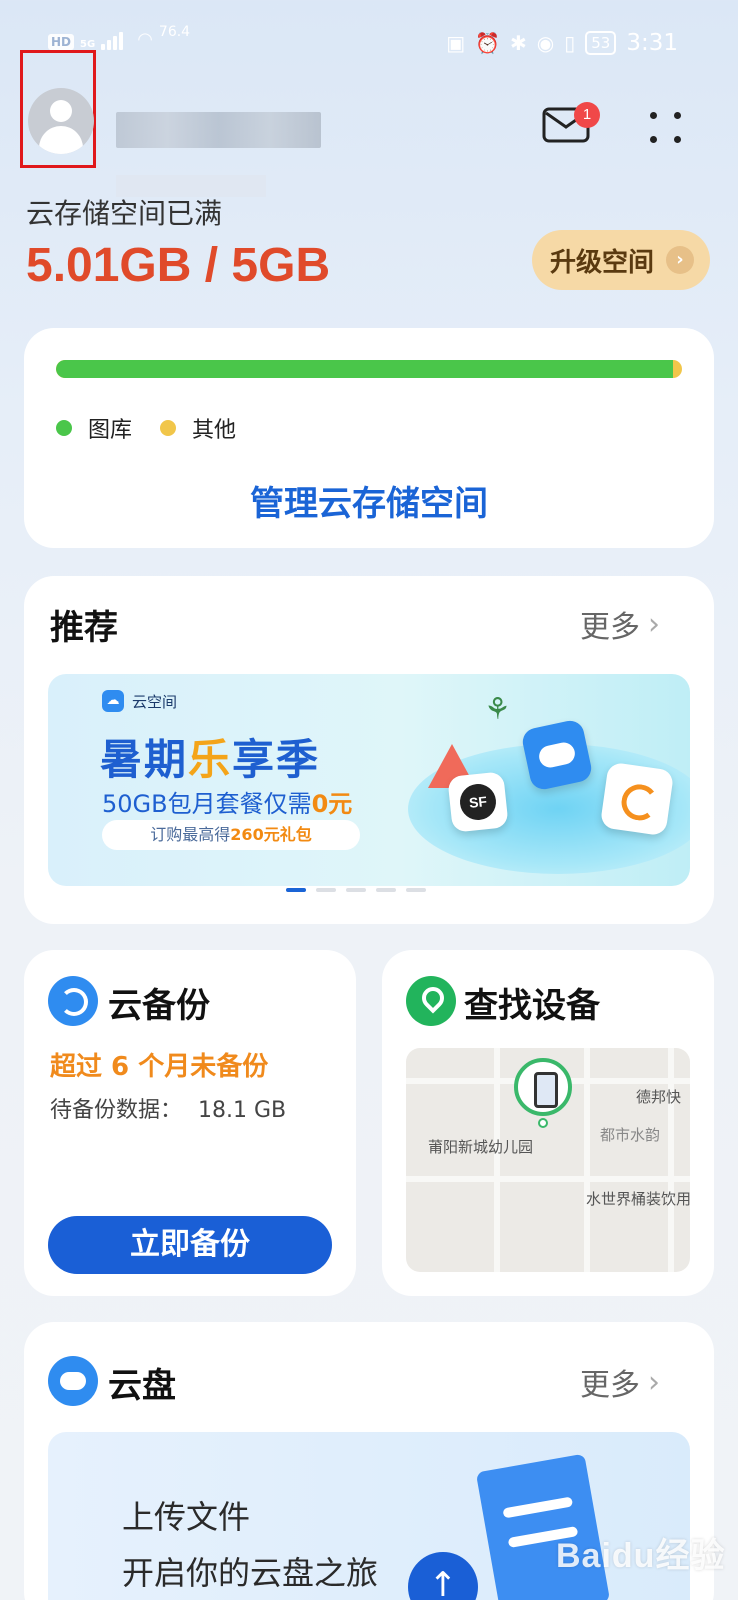  Describe the element at coordinates (190, 834) in the screenshot. I see `banner-pill-text: 订购最高得` at that location.